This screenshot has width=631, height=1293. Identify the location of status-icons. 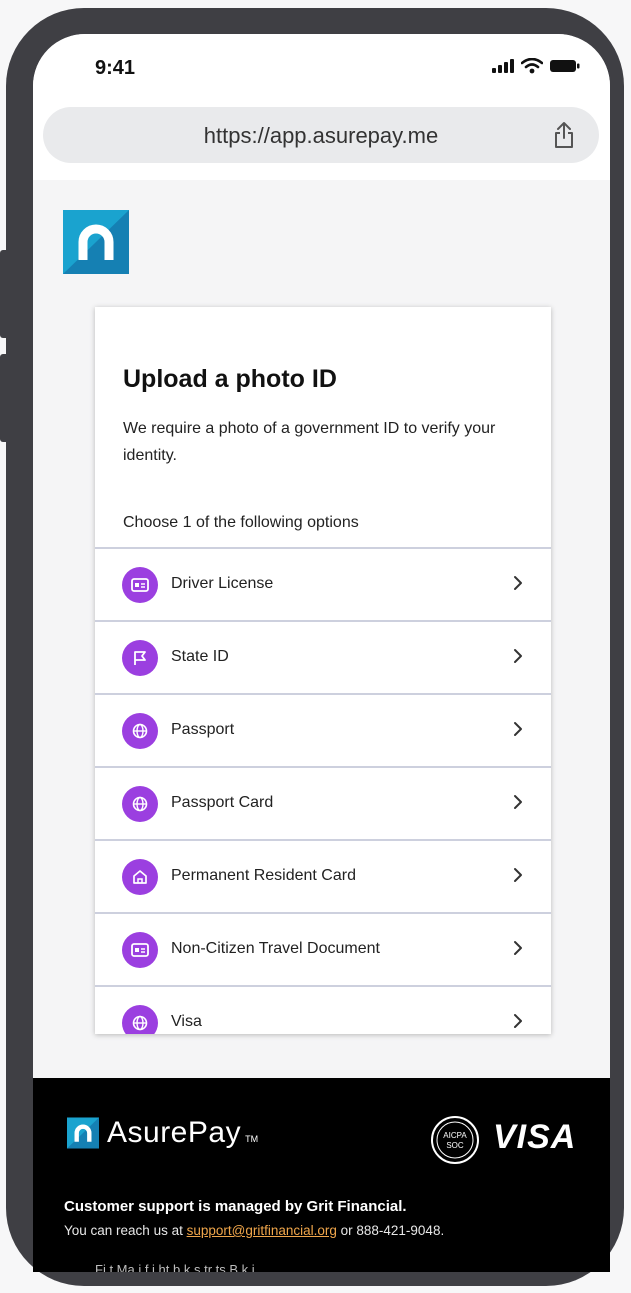
(536, 66).